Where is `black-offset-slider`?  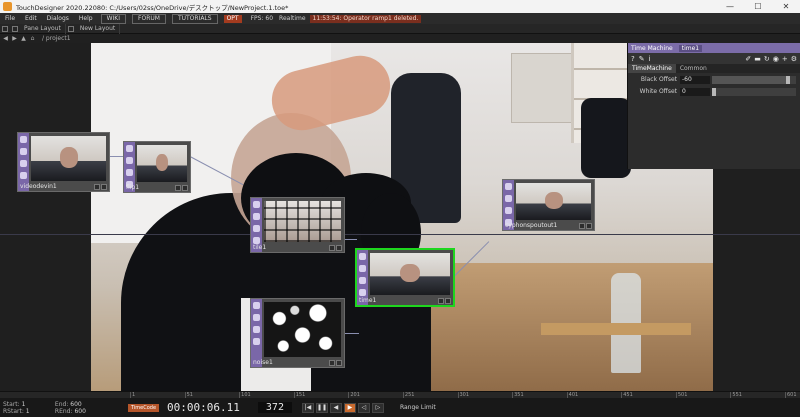
black-offset-slider is located at coordinates (754, 79).